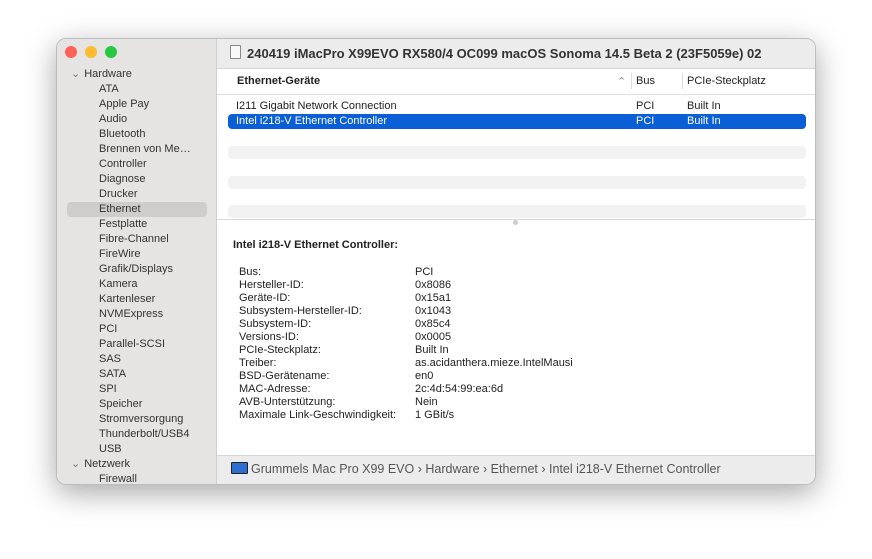  I want to click on field-label: AVB-Unterstützung:, so click(287, 402).